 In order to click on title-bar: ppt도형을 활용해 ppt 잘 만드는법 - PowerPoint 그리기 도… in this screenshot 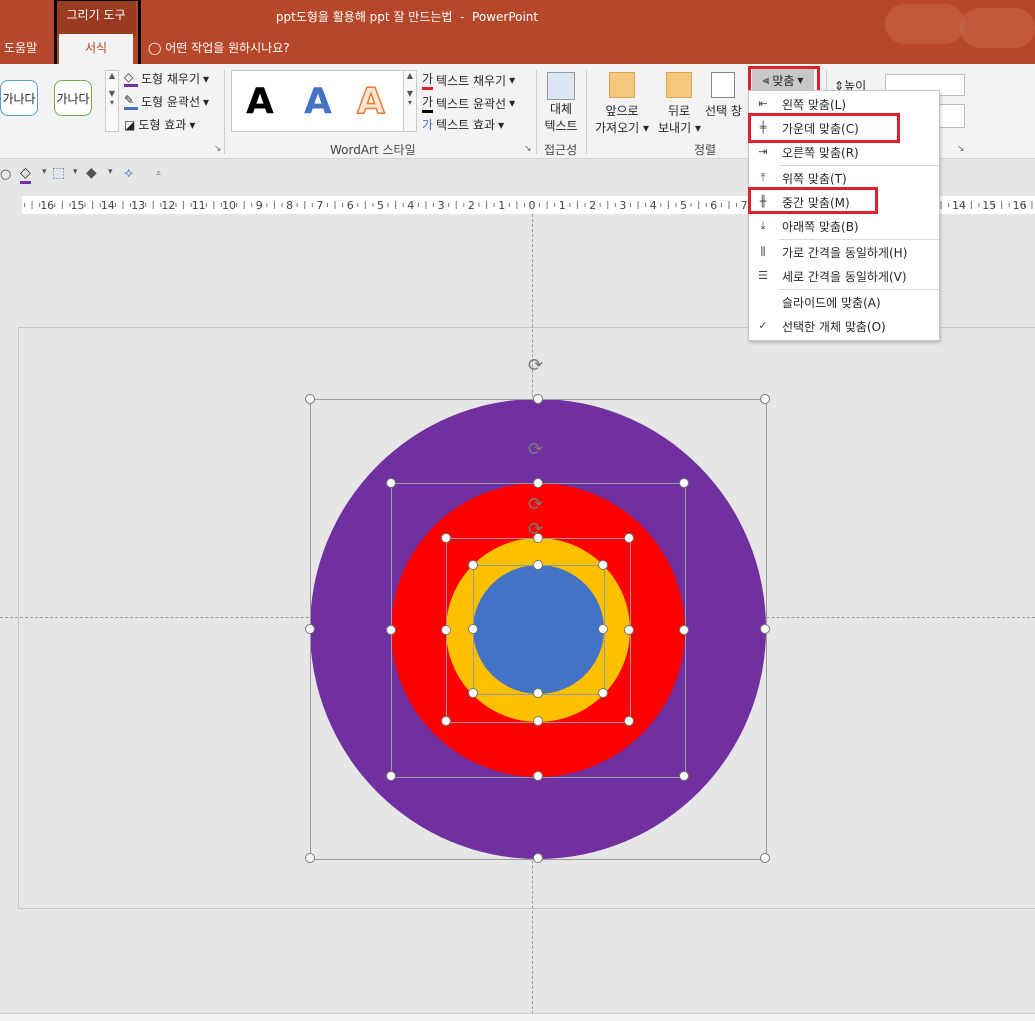, I will do `click(517, 32)`.